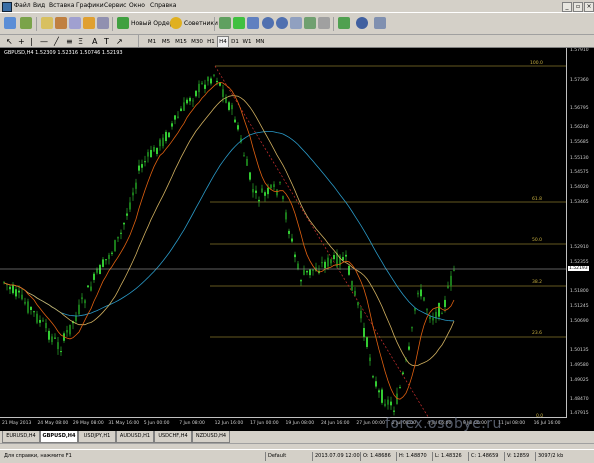 This screenshot has width=594, height=463. Describe the element at coordinates (282, 23) in the screenshot. I see `zoom-out-icon` at that location.